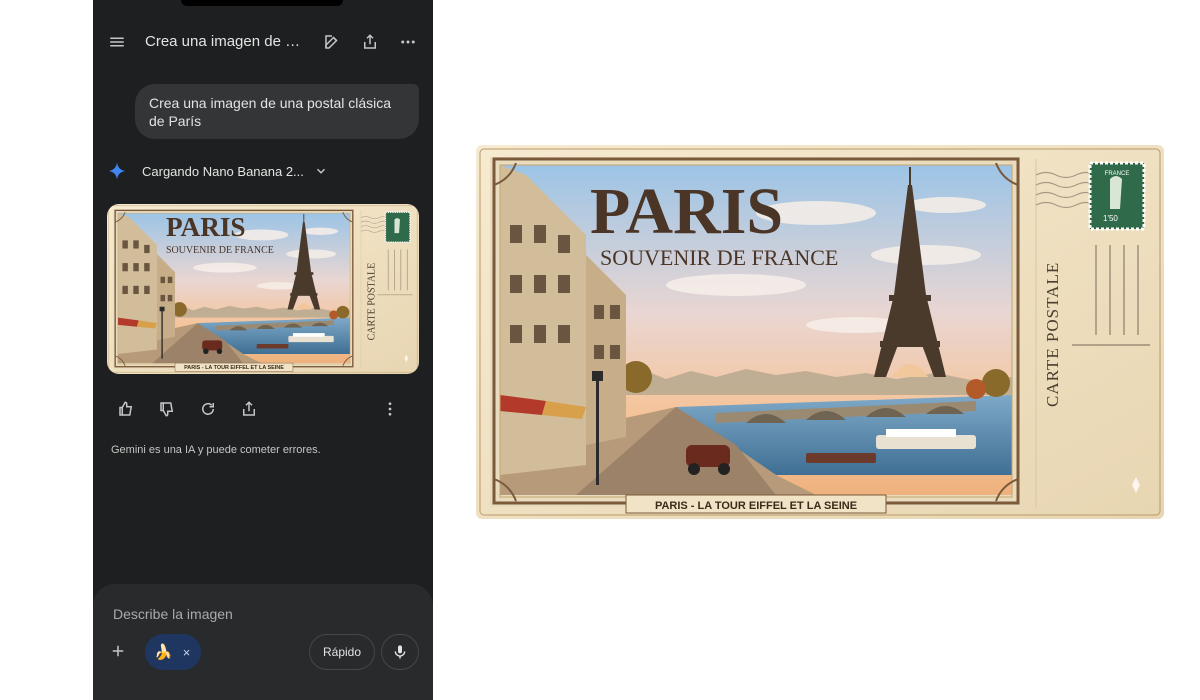  Describe the element at coordinates (1117, 174) in the screenshot. I see `stamp-country: FRANCE` at that location.